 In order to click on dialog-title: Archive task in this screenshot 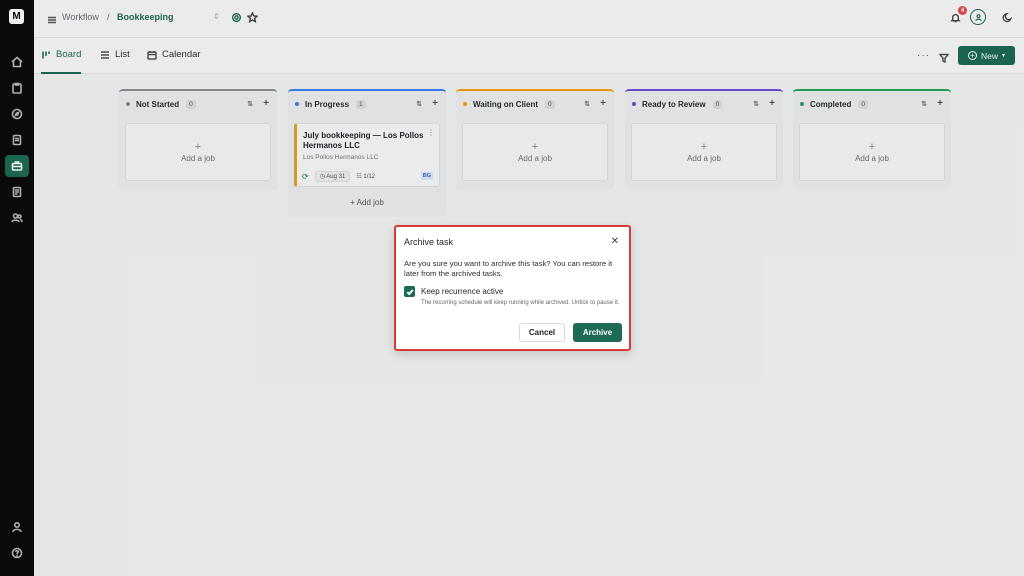, I will do `click(429, 242)`.